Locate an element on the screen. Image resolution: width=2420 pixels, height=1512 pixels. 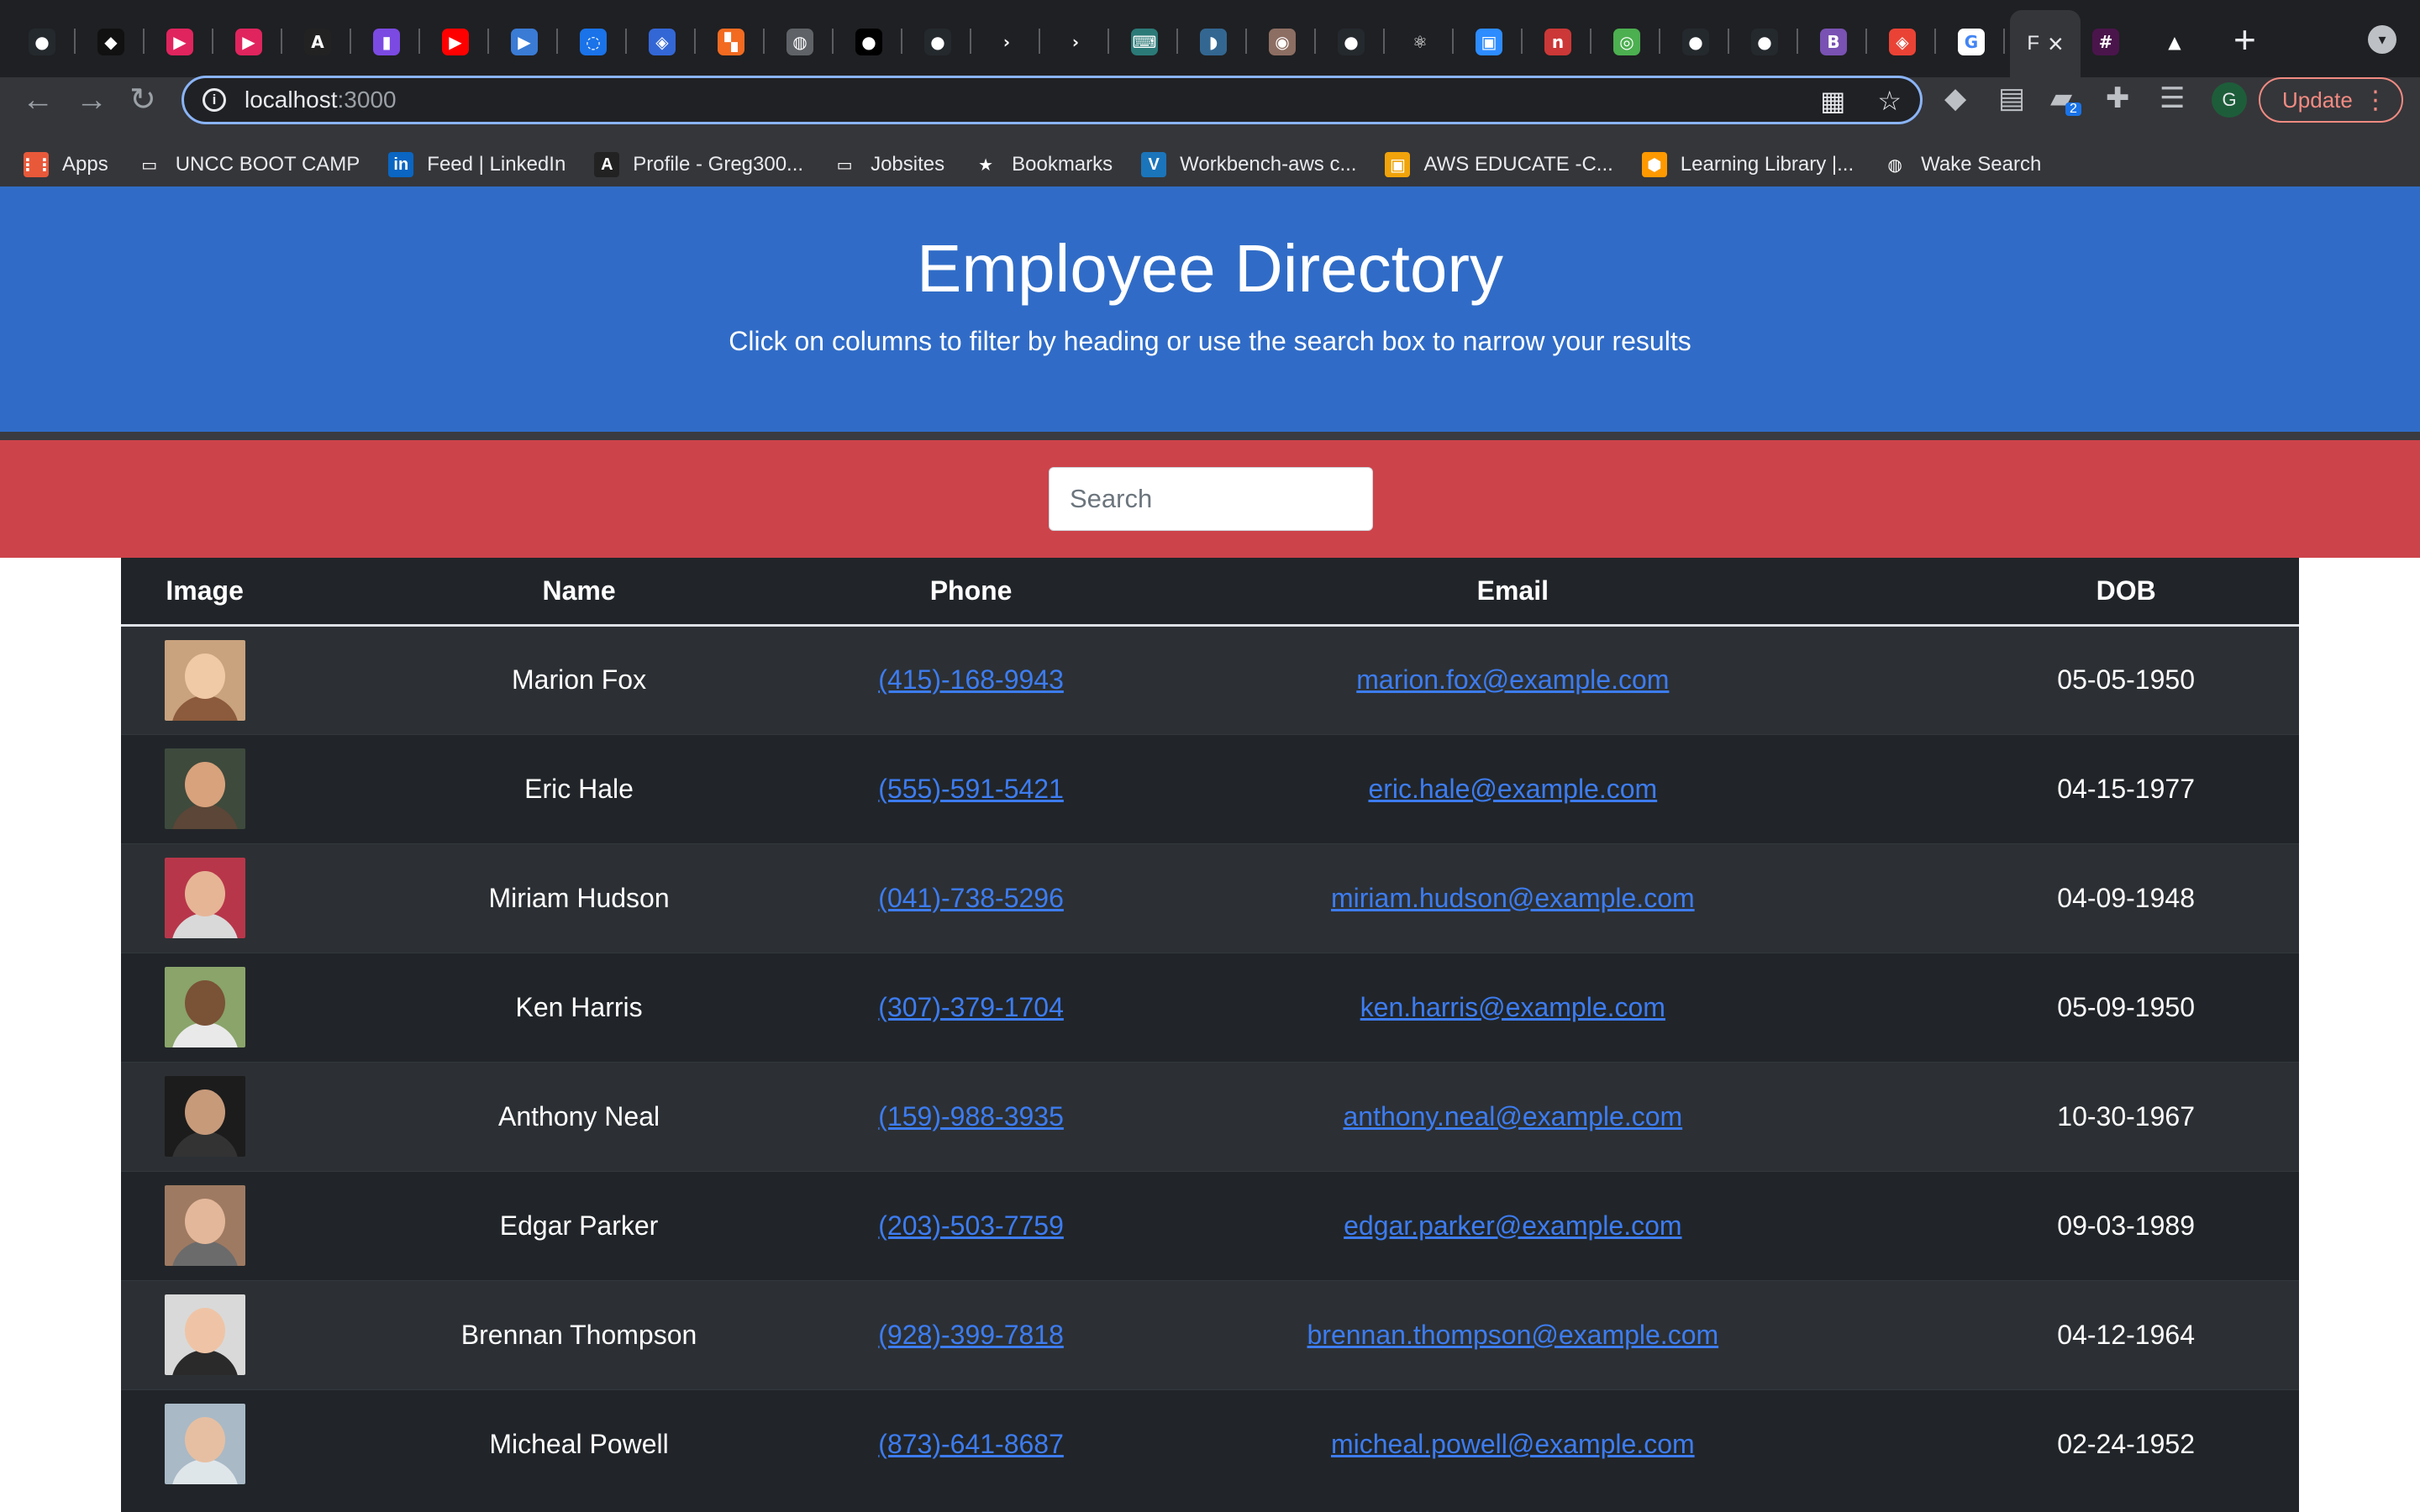
browser-tab: B is located at coordinates (1833, 42).